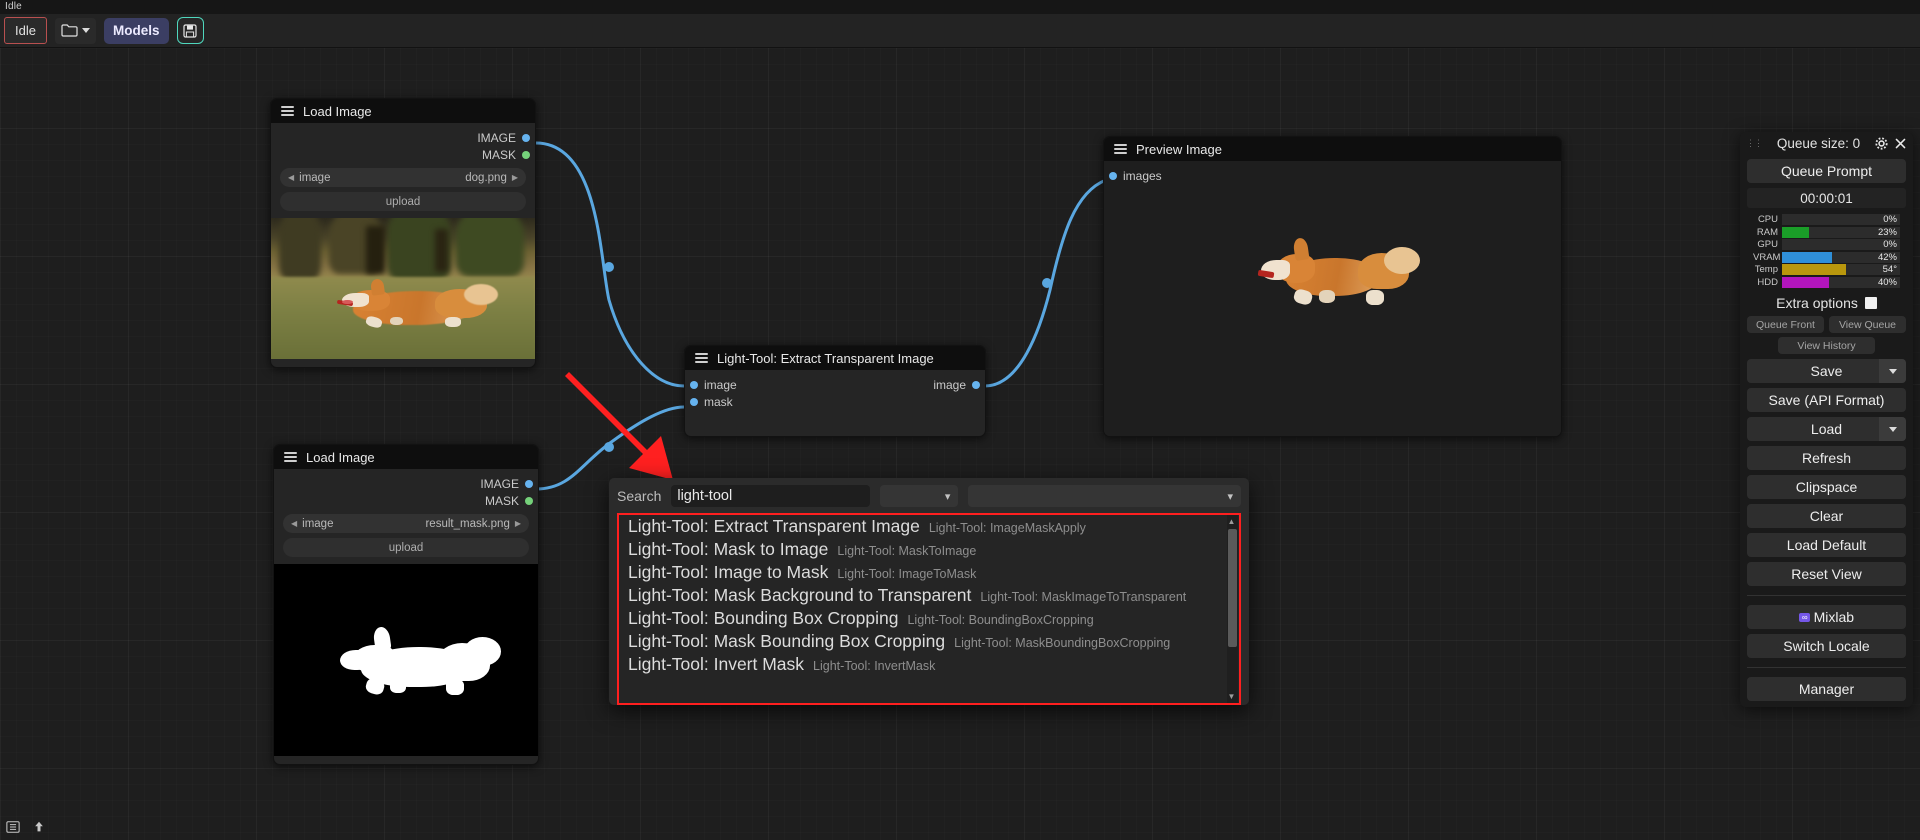  I want to click on search-label: Search, so click(639, 496).